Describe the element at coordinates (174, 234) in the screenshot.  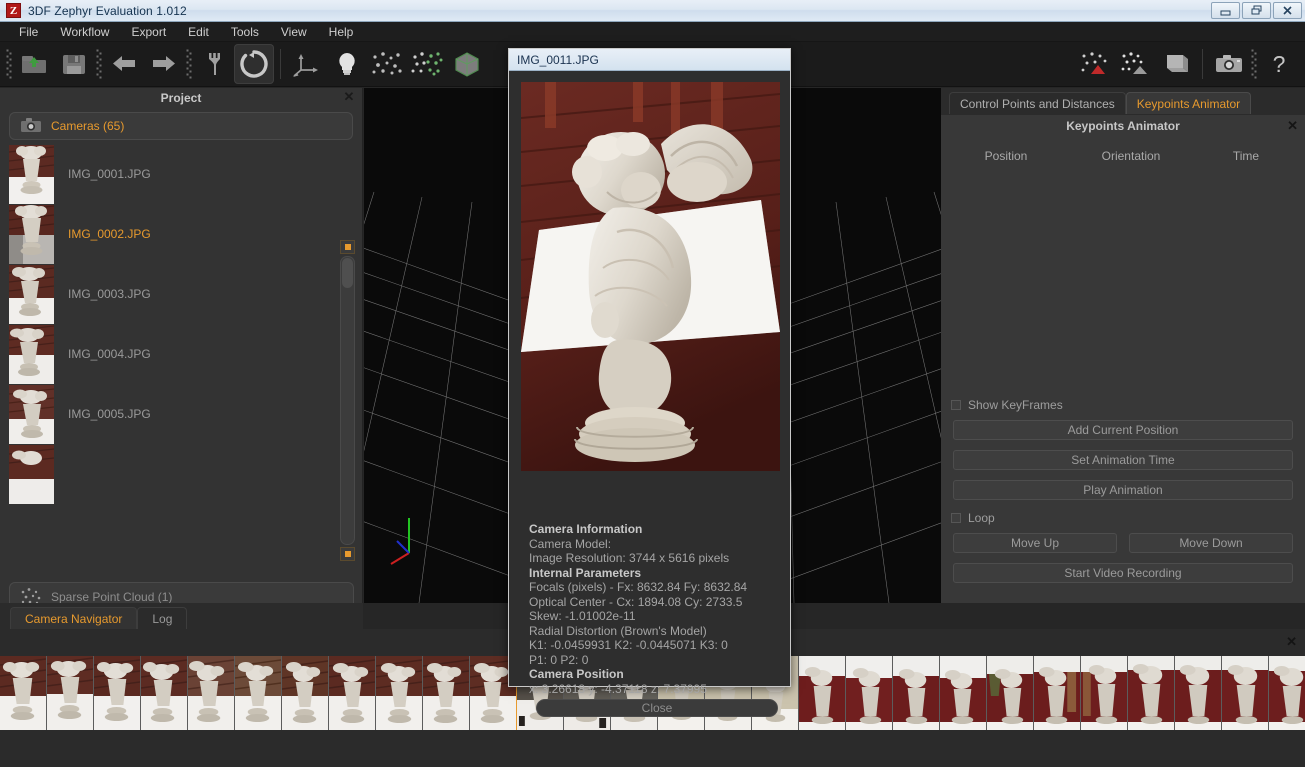
I see `list-item: IMG_0002.JPG` at that location.